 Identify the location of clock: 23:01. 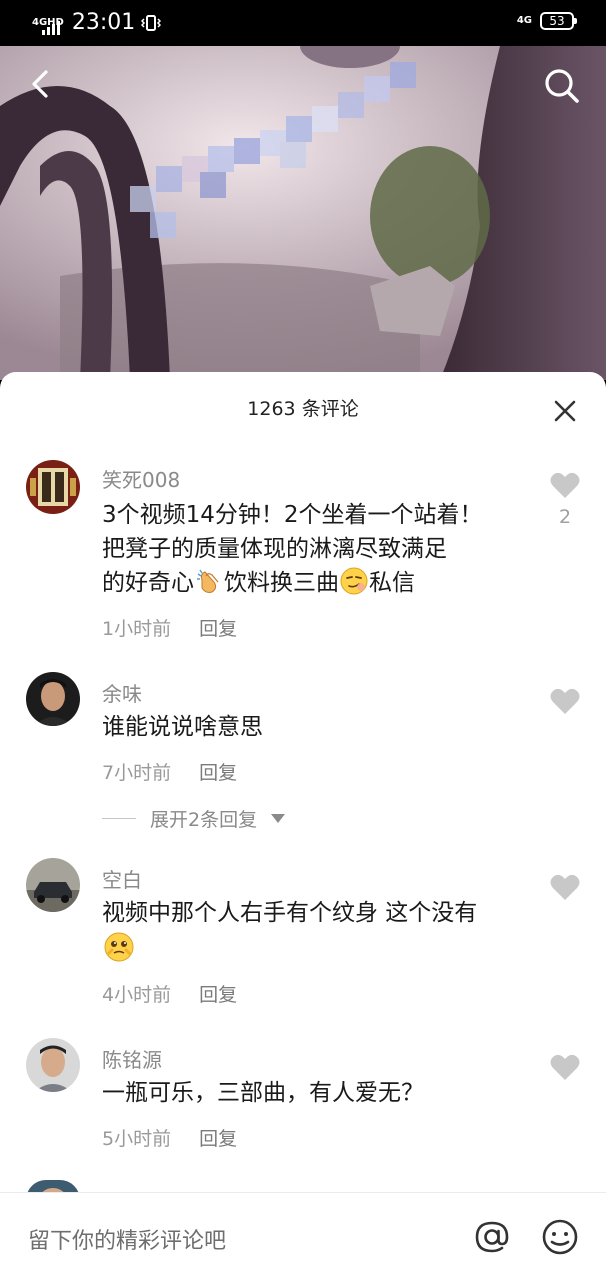
(103, 22).